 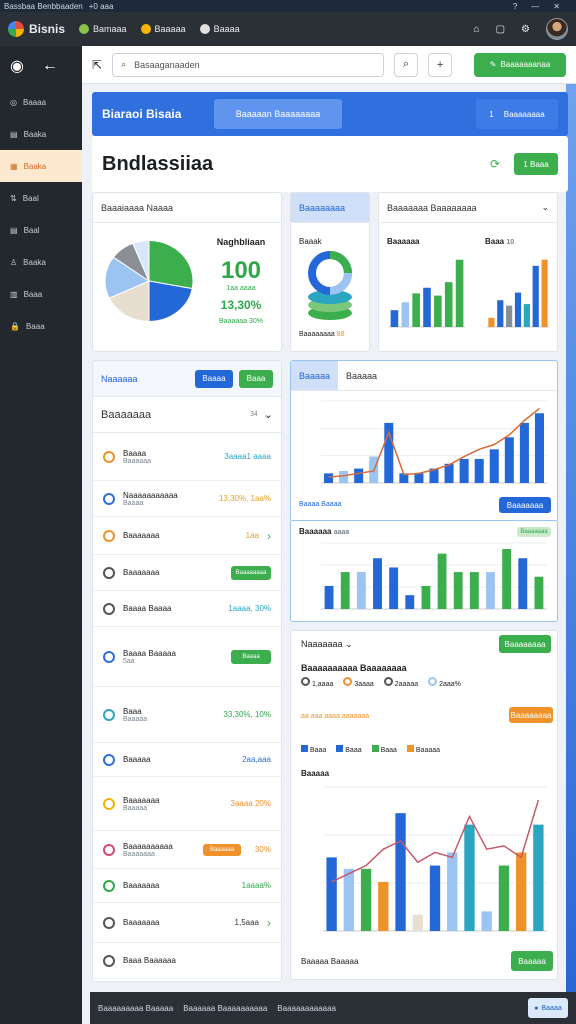 I want to click on sidebar-item: ▤ Baaka, so click(x=41, y=134).